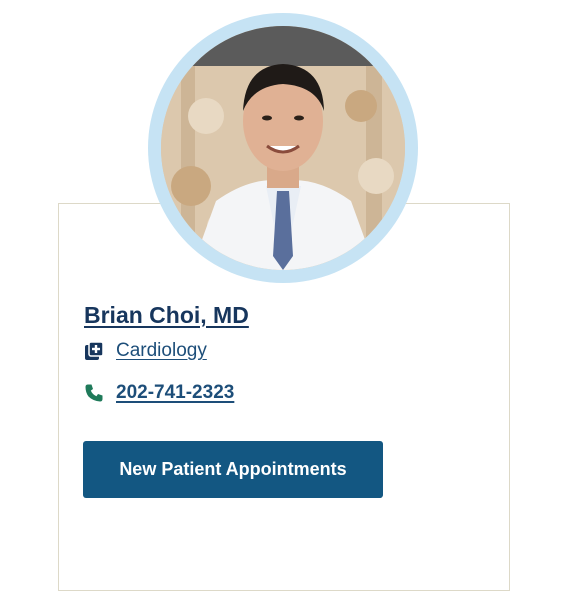  I want to click on phone-icon, so click(94, 393).